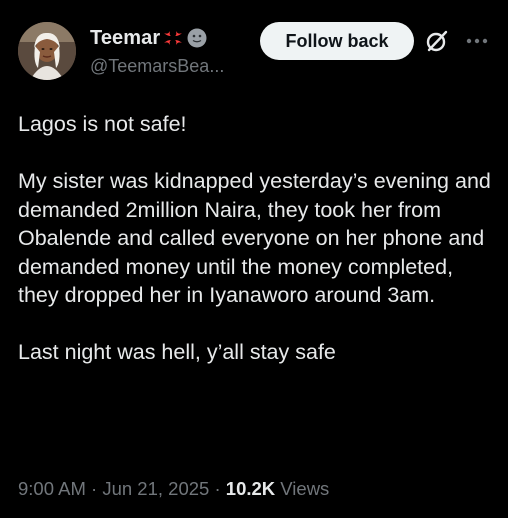 The image size is (508, 518). Describe the element at coordinates (258, 51) in the screenshot. I see `tweet-header: Teemar @TeemarsBea... Follow back` at that location.